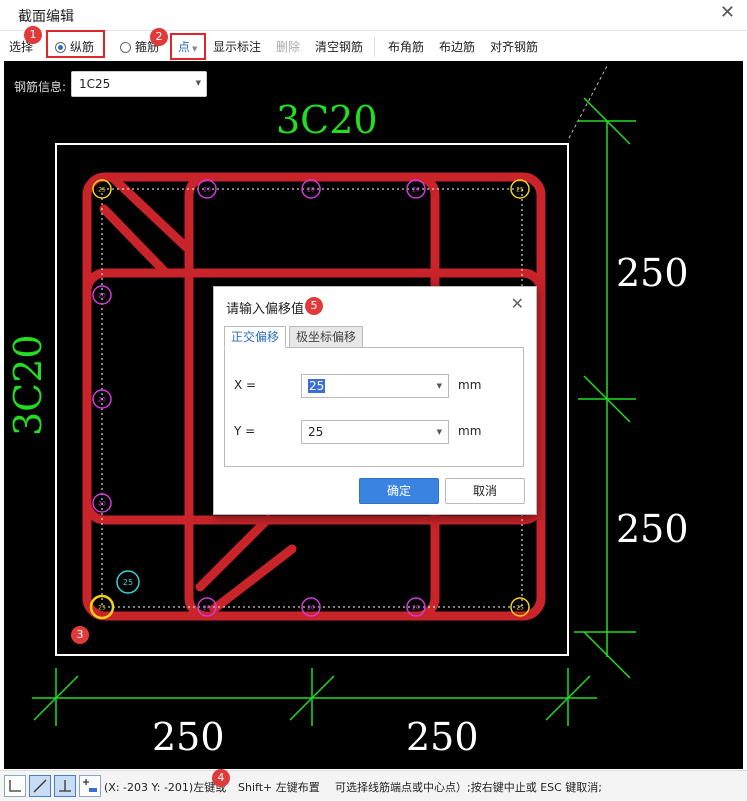  Describe the element at coordinates (514, 46) in the screenshot. I see `align-rebar-button: 对齐钢筋` at that location.